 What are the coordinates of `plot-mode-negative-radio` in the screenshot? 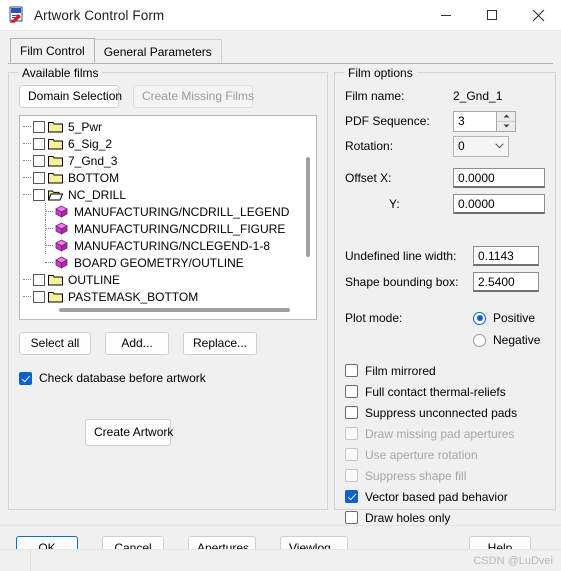 It's located at (479, 340).